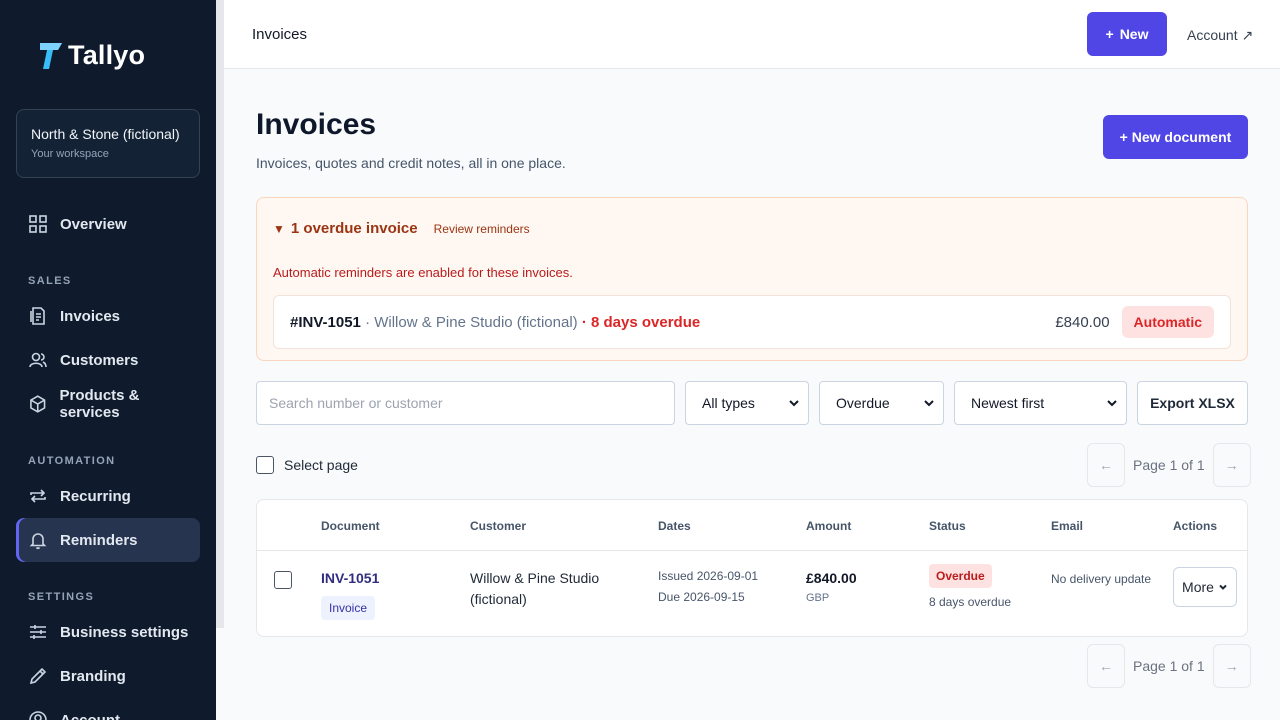 This screenshot has height=720, width=1280. I want to click on amount-currency: GBP, so click(818, 598).